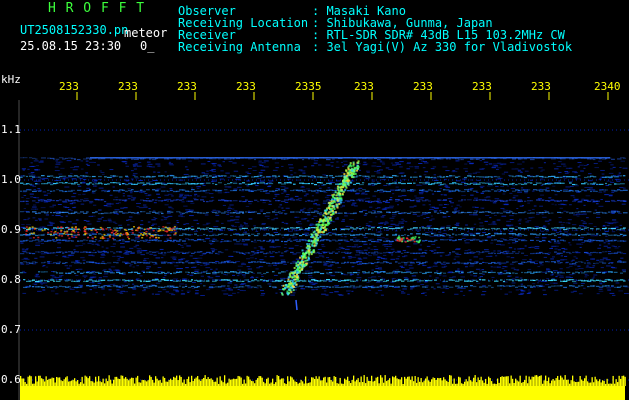 The width and height of the screenshot is (629, 400). I want to click on audio-level-bar, so click(323, 387).